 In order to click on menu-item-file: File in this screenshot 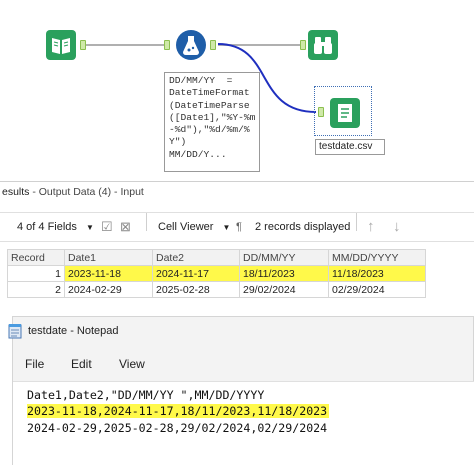, I will do `click(34, 364)`.